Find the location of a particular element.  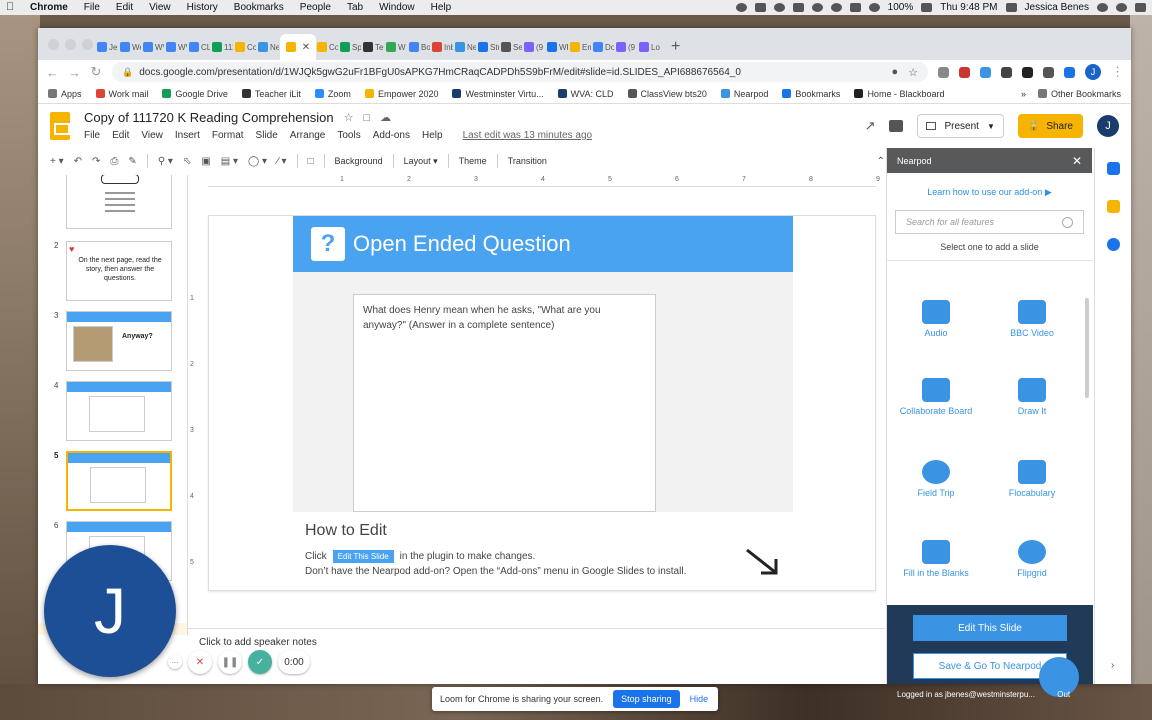

horizontal-ruler: 1 2 3 4 5 6 7 8 9 is located at coordinates (544, 181).